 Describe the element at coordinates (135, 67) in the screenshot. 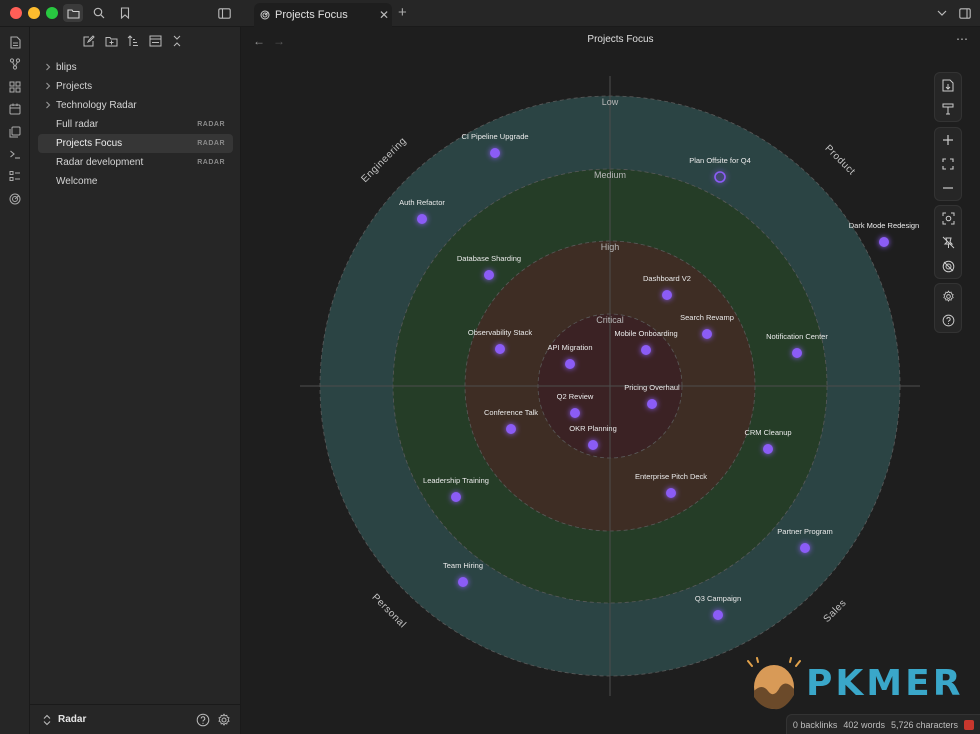

I see `tree-item-blips: blips` at that location.